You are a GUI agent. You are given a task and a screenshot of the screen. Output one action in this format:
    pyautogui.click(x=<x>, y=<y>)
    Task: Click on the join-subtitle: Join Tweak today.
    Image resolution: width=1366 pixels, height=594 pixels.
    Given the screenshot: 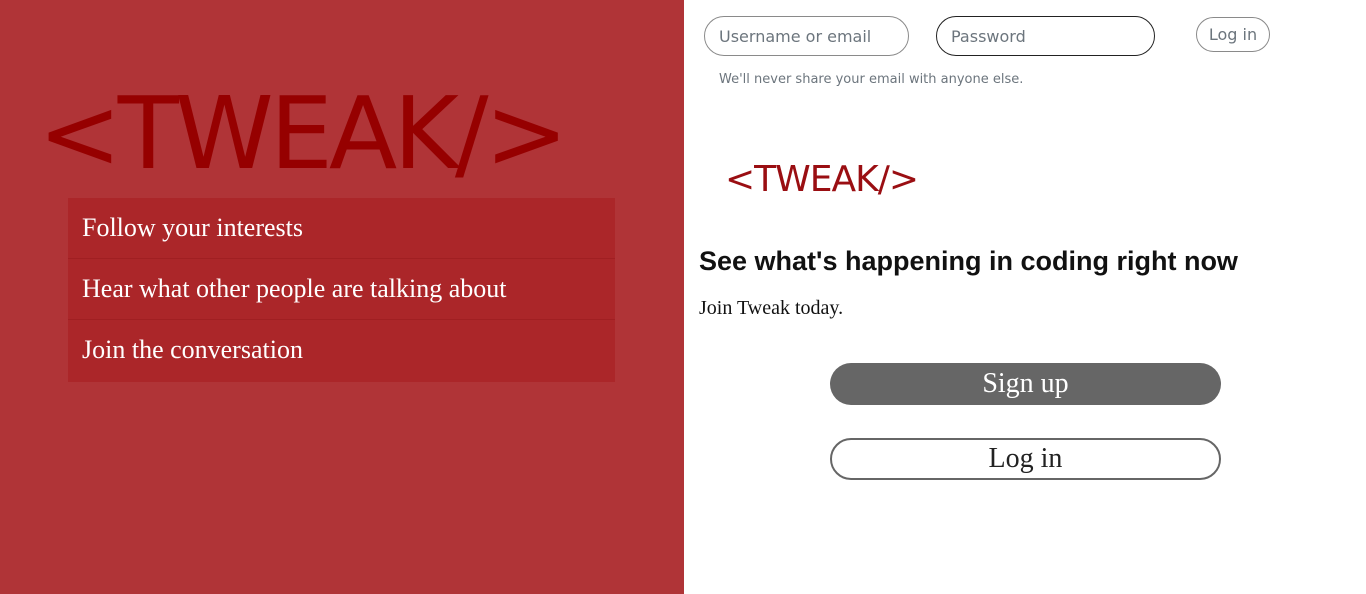 What is the action you would take?
    pyautogui.click(x=771, y=308)
    